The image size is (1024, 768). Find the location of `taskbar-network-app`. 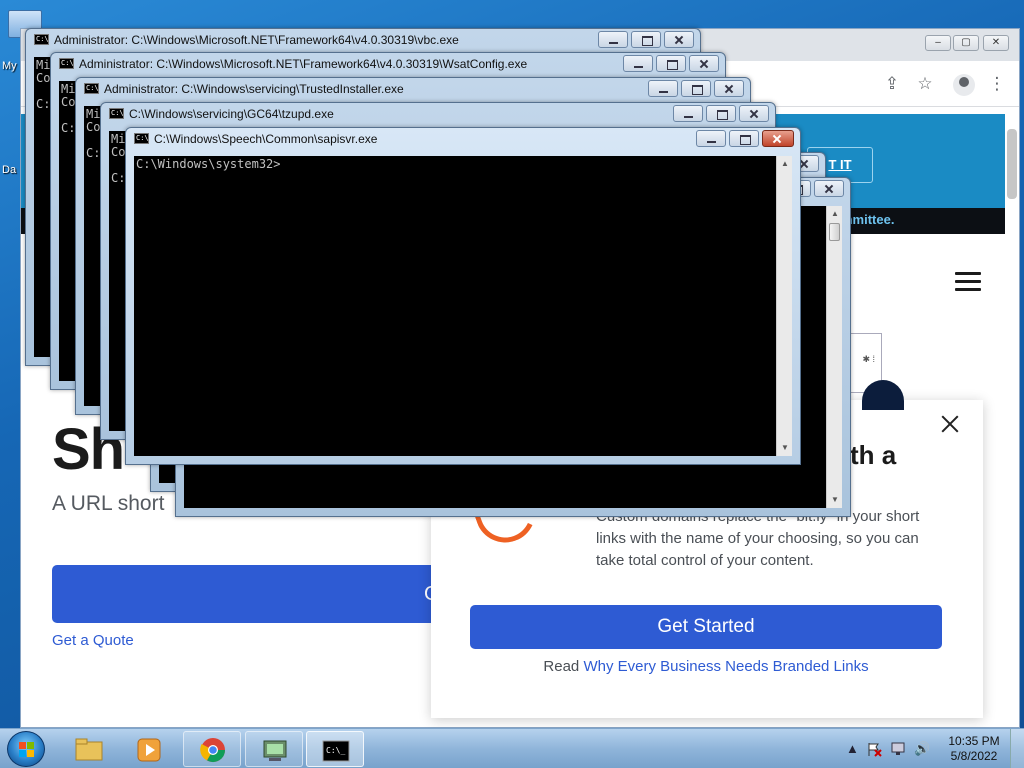

taskbar-network-app is located at coordinates (274, 749).